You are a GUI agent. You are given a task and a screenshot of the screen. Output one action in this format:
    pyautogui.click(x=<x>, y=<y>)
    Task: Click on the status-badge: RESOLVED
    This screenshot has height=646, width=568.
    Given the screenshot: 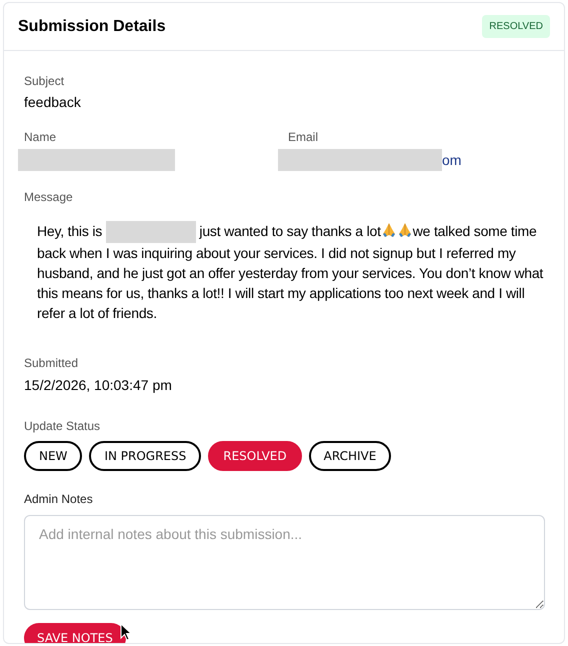 What is the action you would take?
    pyautogui.click(x=516, y=26)
    